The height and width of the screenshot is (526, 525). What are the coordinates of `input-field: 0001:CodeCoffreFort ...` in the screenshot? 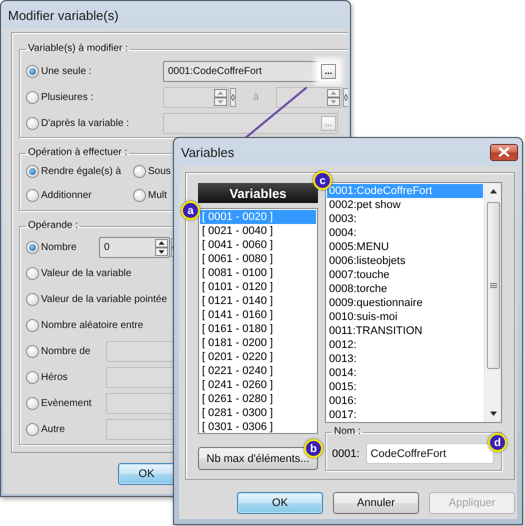 It's located at (250, 71).